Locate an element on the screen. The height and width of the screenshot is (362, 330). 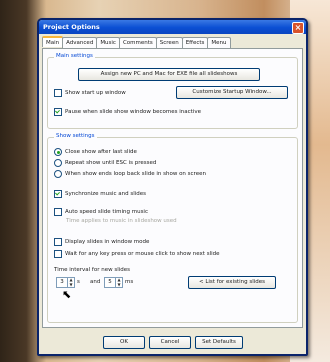
time-interval-label: Time interval for new slides is located at coordinates (92, 270).